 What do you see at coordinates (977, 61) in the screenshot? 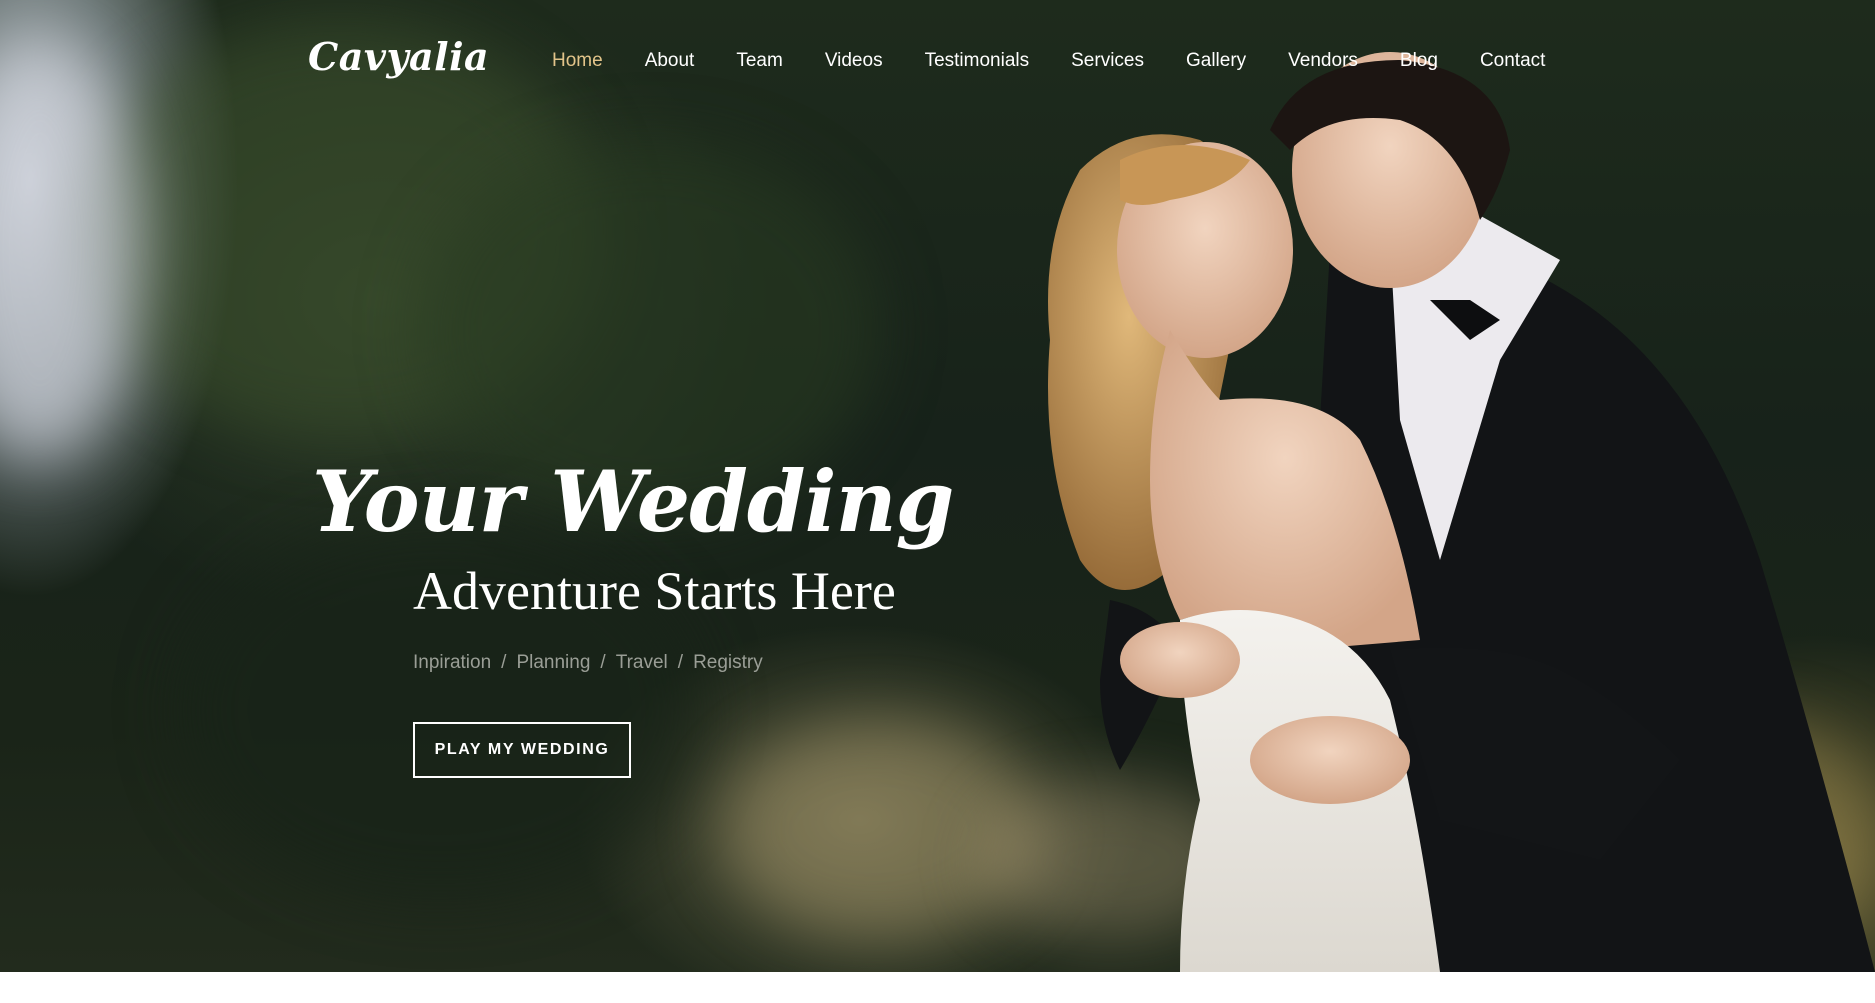
I see `nav-item-testimonials: Testimonials` at bounding box center [977, 61].